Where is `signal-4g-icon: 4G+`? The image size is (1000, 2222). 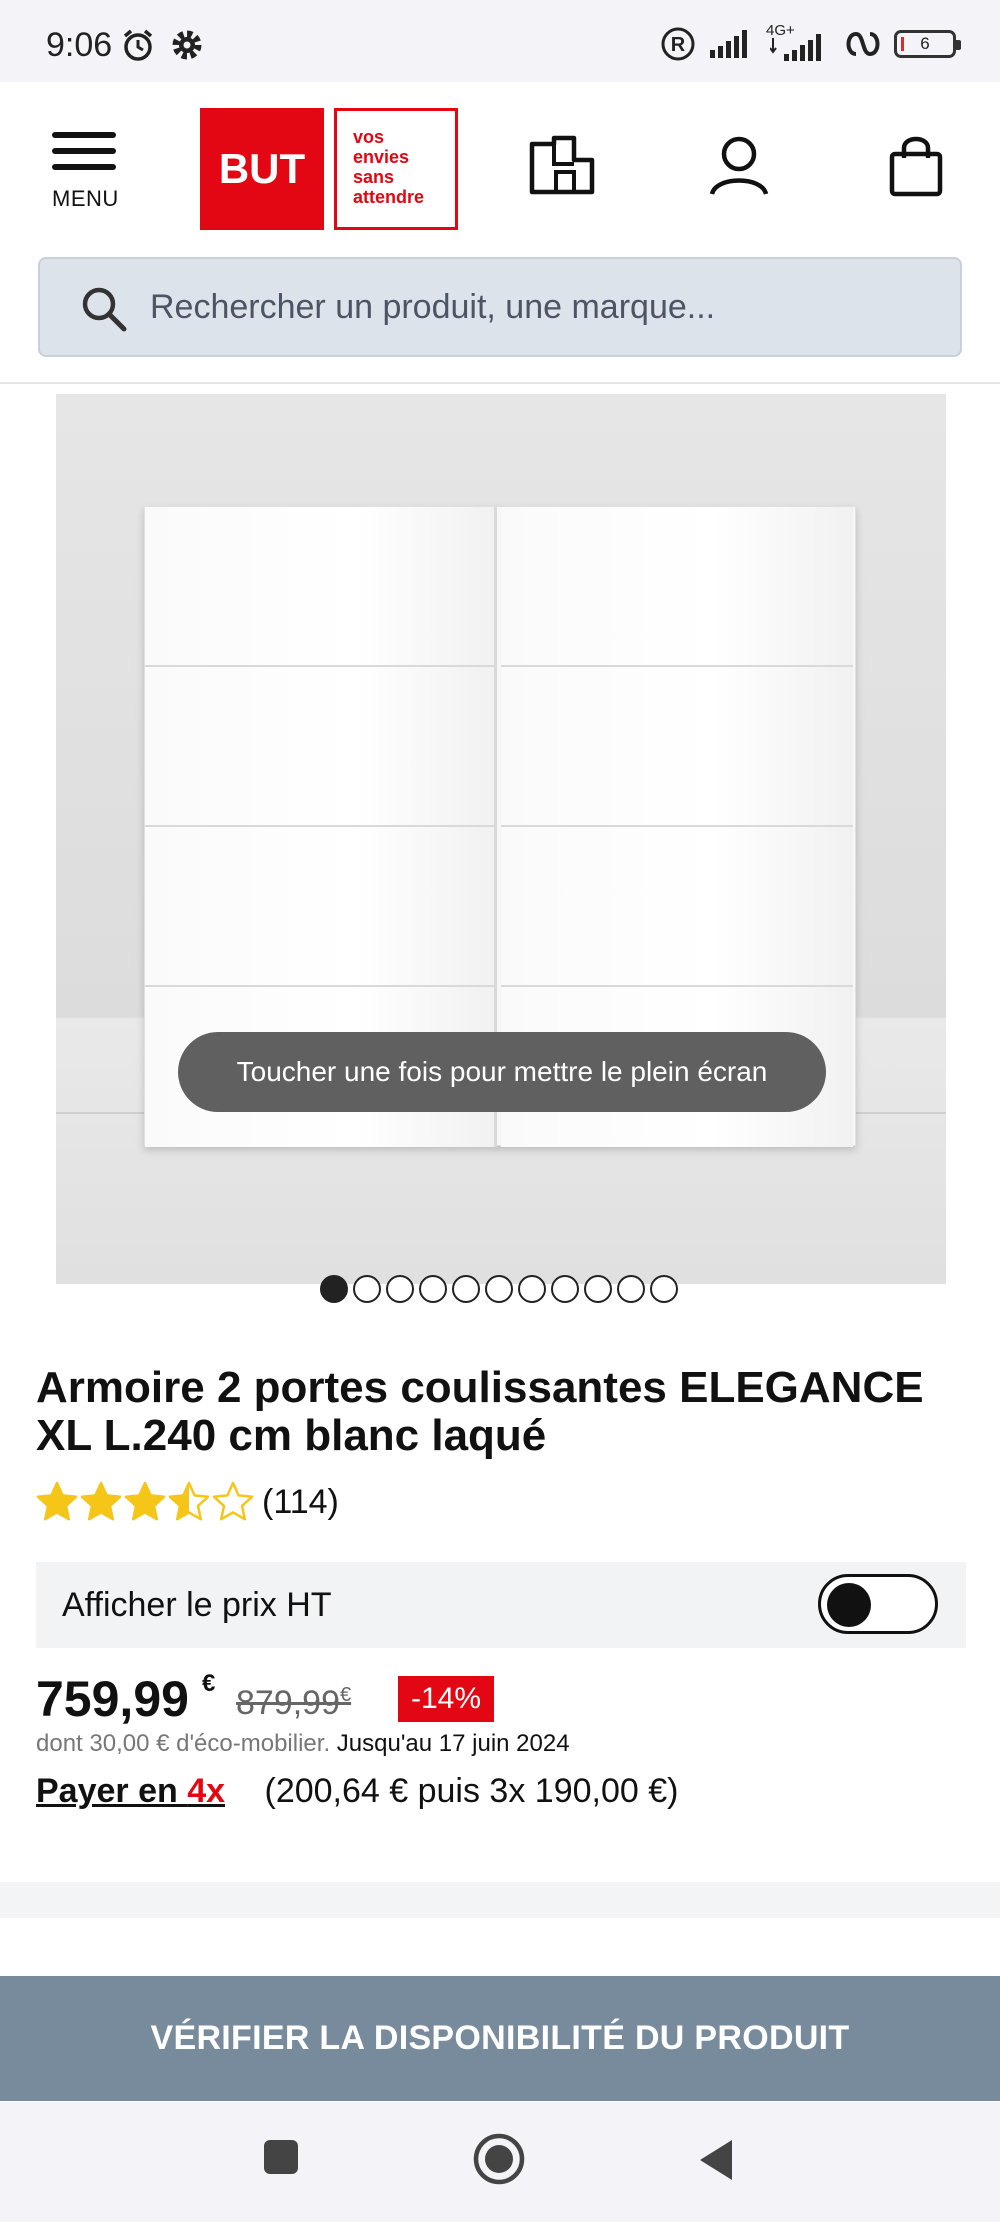 signal-4g-icon: 4G+ is located at coordinates (799, 42).